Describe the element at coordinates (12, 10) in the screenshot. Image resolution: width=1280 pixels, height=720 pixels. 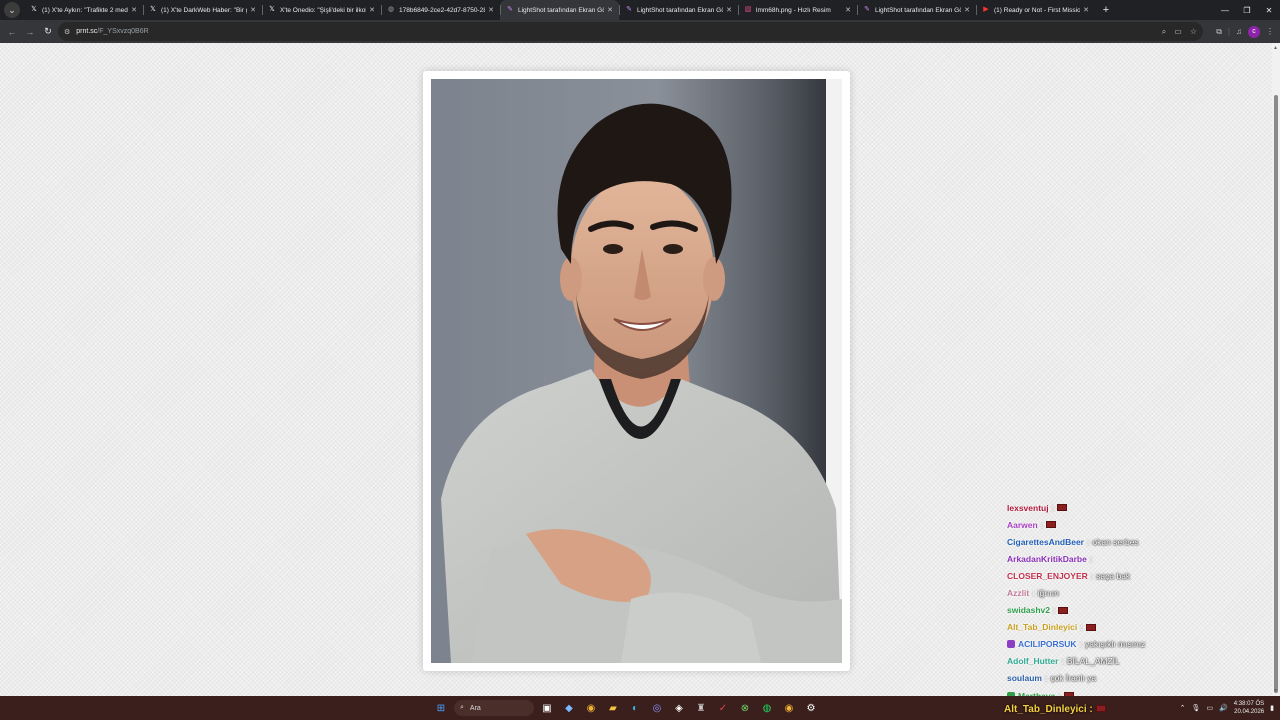
I see `tab-search-icon: ⌄` at that location.